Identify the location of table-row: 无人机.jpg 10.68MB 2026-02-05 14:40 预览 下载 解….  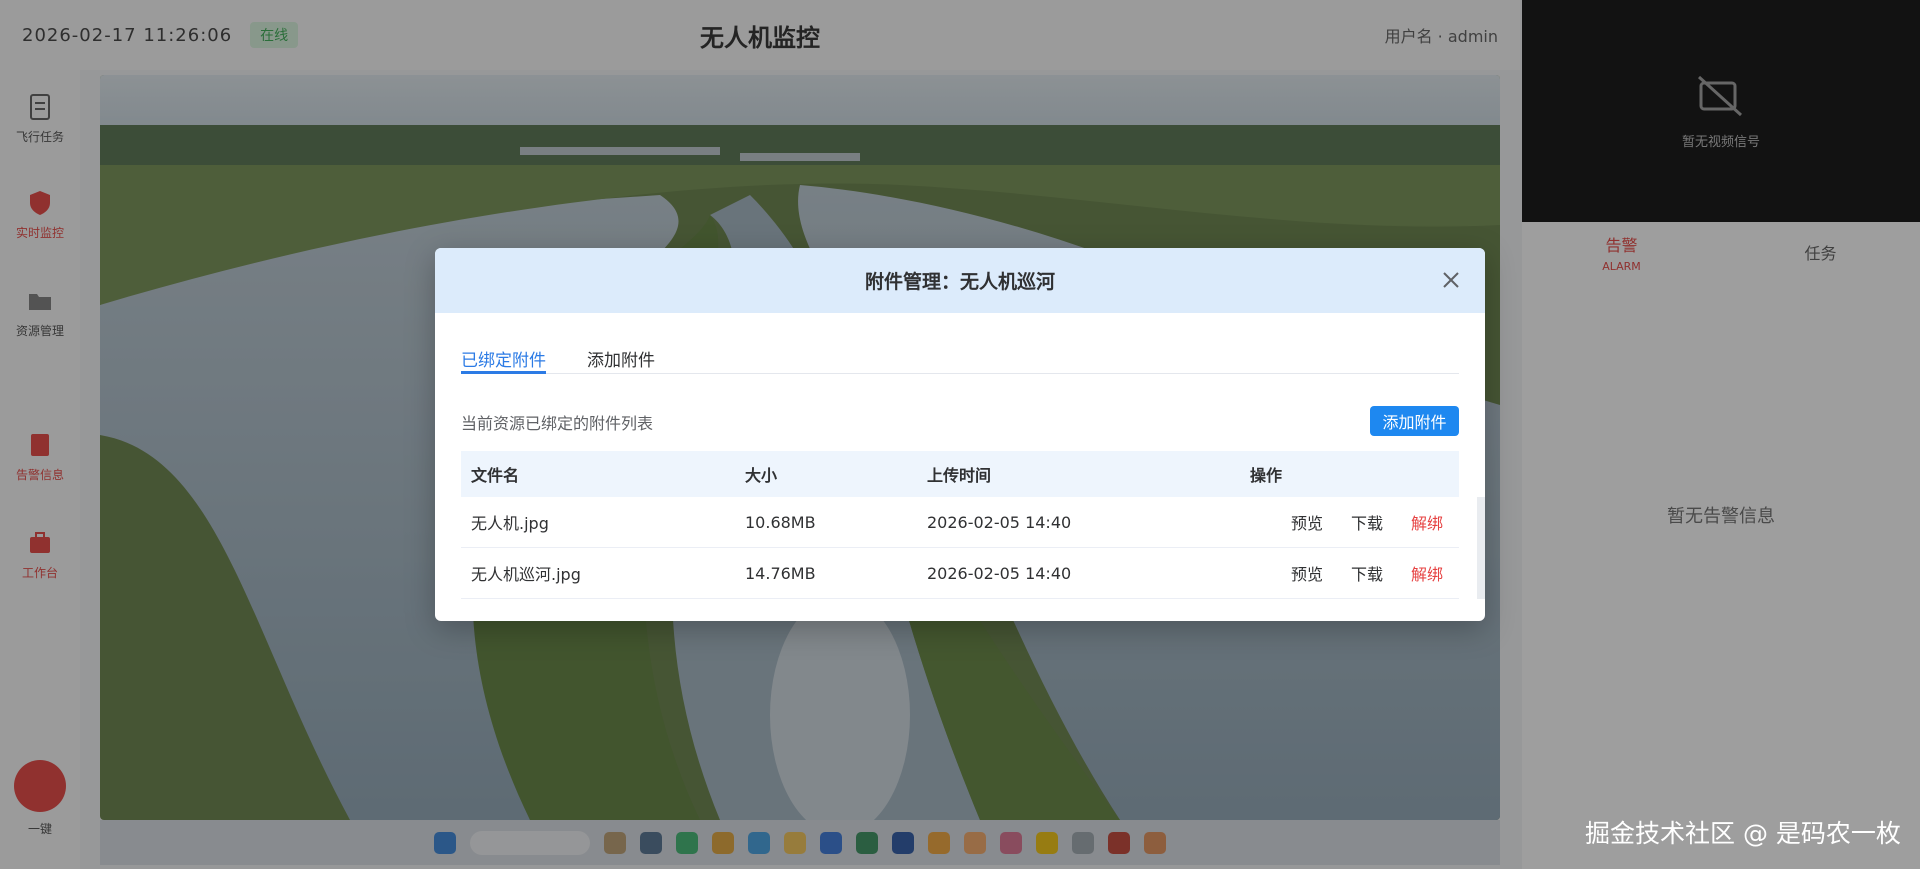
(960, 522).